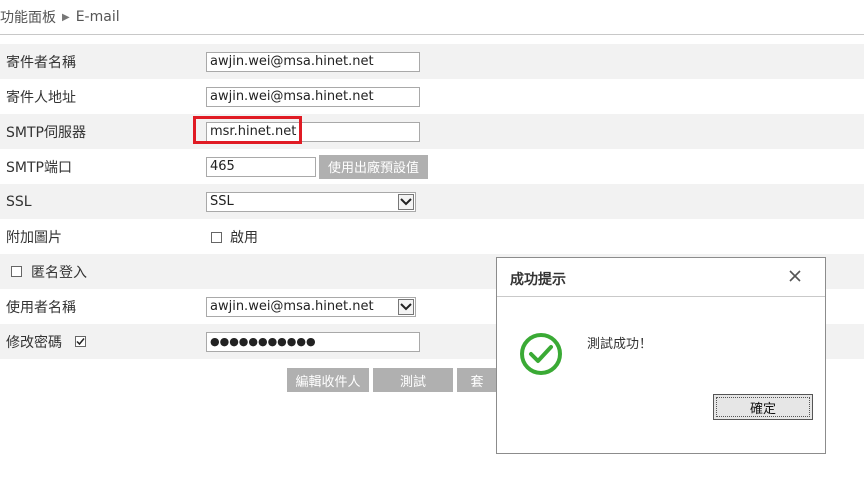  Describe the element at coordinates (59, 272) in the screenshot. I see `anonymous-login-label: 匿名登入` at that location.